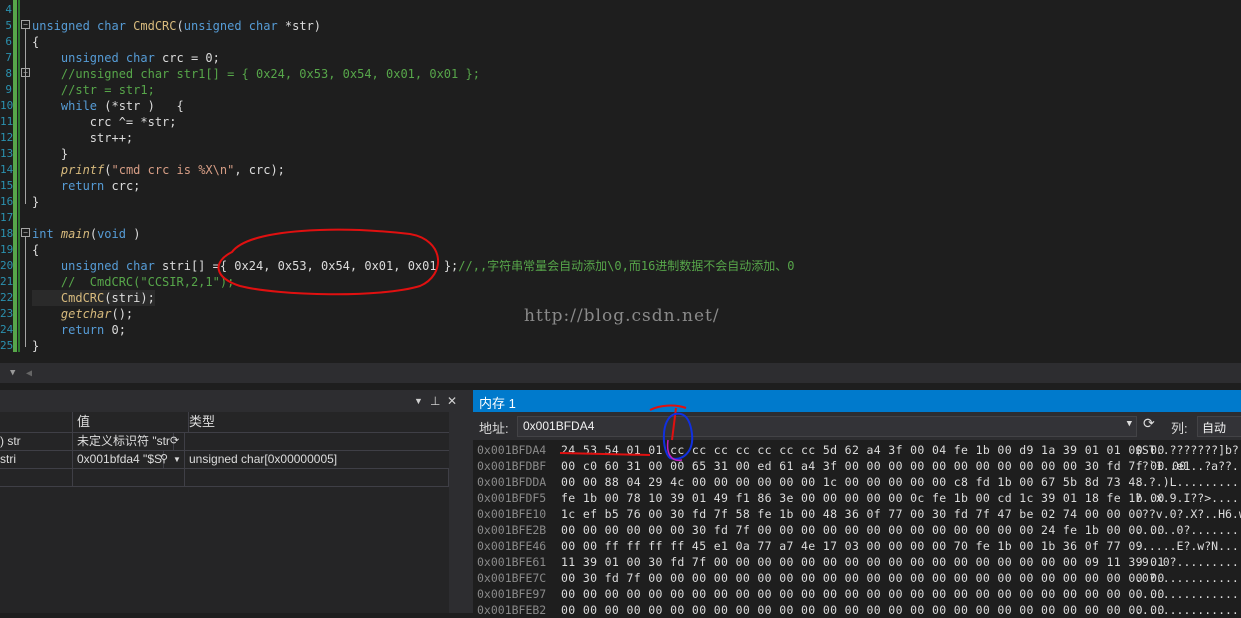  Describe the element at coordinates (7, 297) in the screenshot. I see `line-number: 22` at that location.